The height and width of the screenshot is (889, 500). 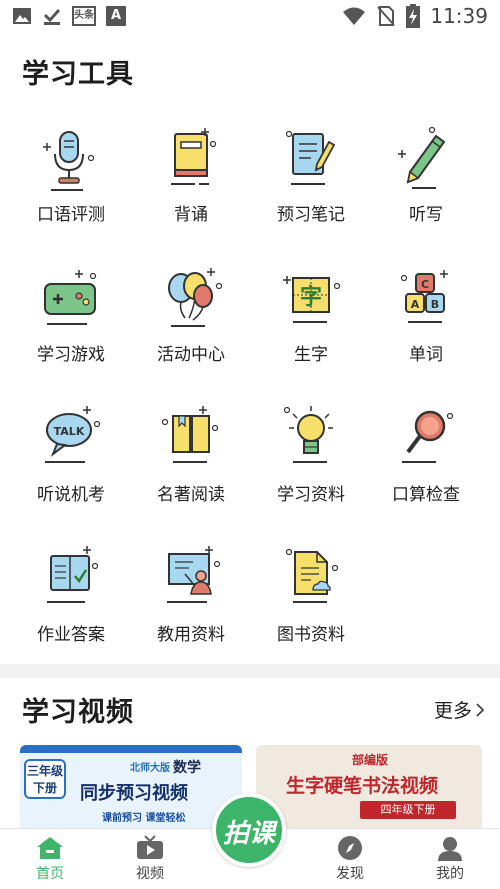 What do you see at coordinates (191, 635) in the screenshot?
I see `tool-label: 教用资料` at bounding box center [191, 635].